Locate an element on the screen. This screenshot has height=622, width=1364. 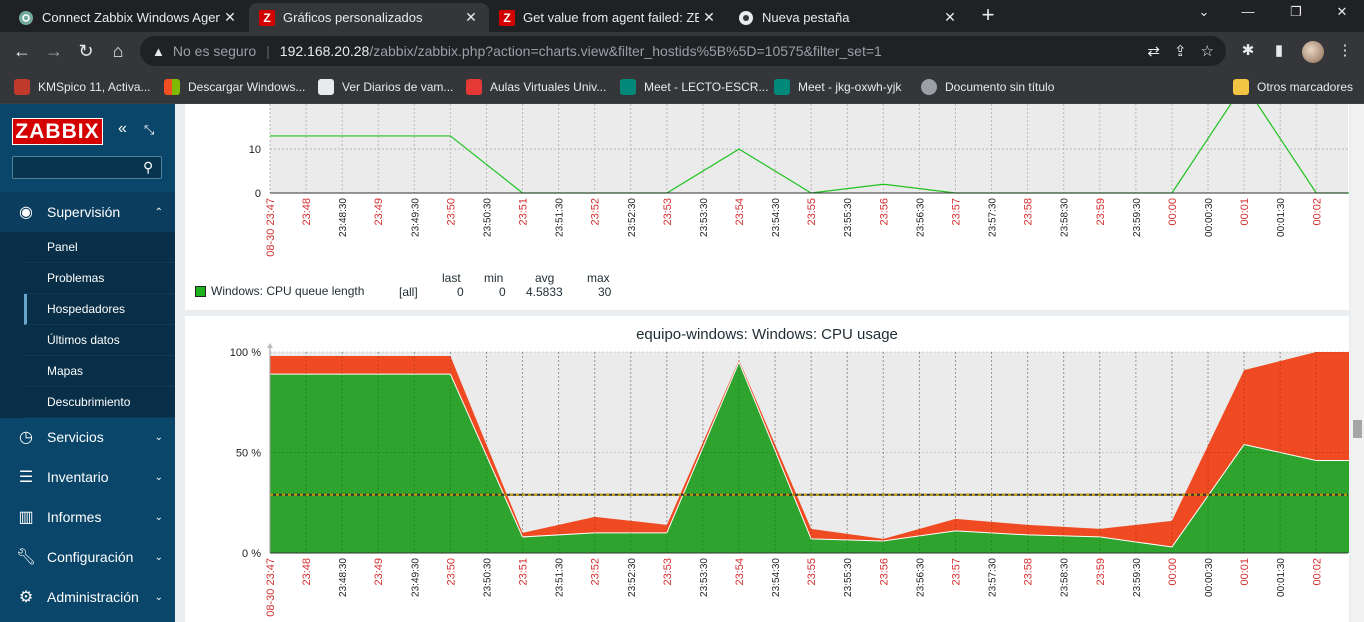
x-tick-label: 23:52:30 is located at coordinates (632, 217).